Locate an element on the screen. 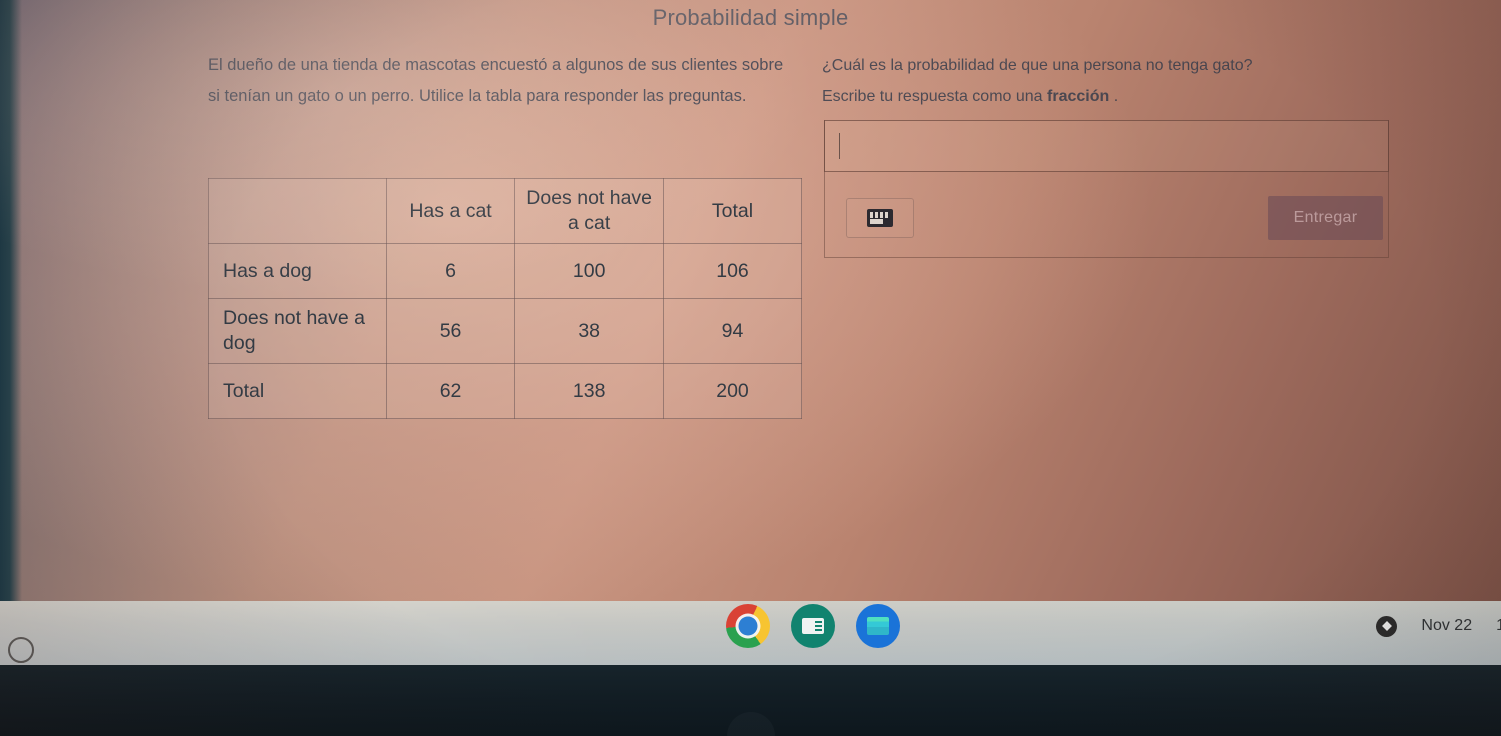  table-header-row: Has a cat Does not have a cat Total is located at coordinates (505, 211).